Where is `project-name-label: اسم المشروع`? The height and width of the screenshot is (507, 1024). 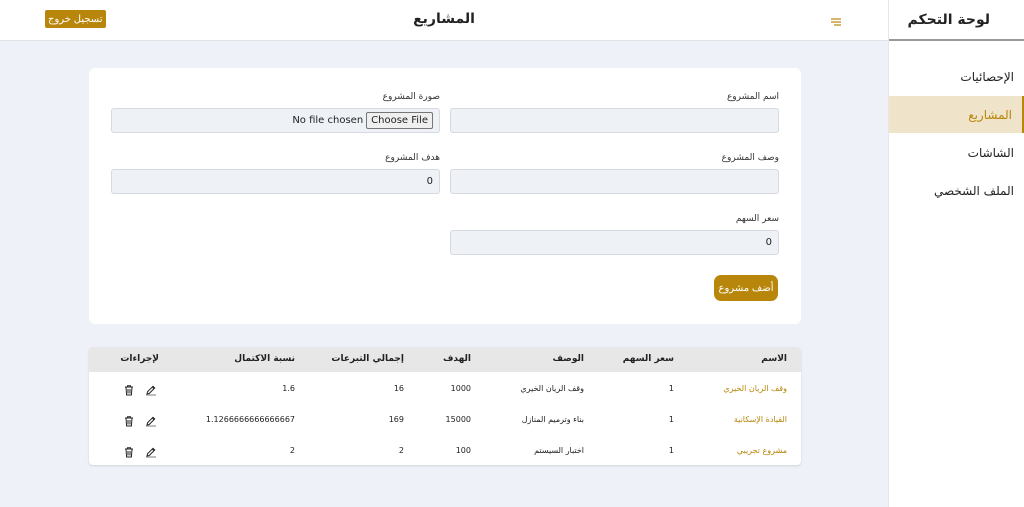 project-name-label: اسم المشروع is located at coordinates (752, 97).